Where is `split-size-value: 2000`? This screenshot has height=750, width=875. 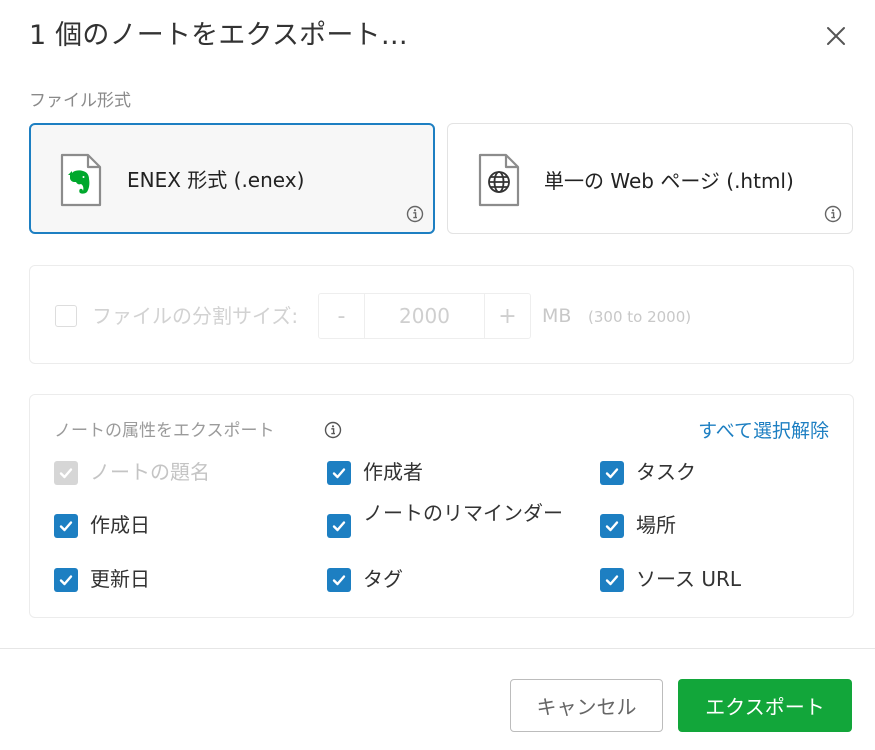
split-size-value: 2000 is located at coordinates (424, 316).